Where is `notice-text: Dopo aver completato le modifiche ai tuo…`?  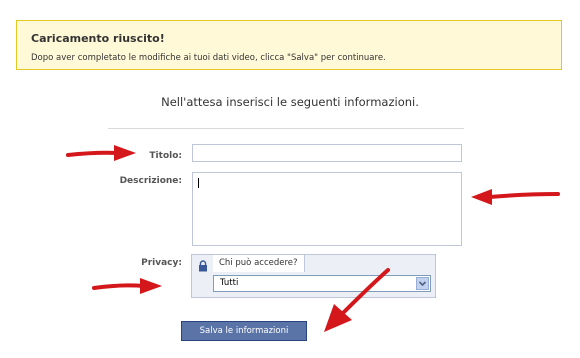
notice-text: Dopo aver completato le modifiche ai tuo… is located at coordinates (208, 58).